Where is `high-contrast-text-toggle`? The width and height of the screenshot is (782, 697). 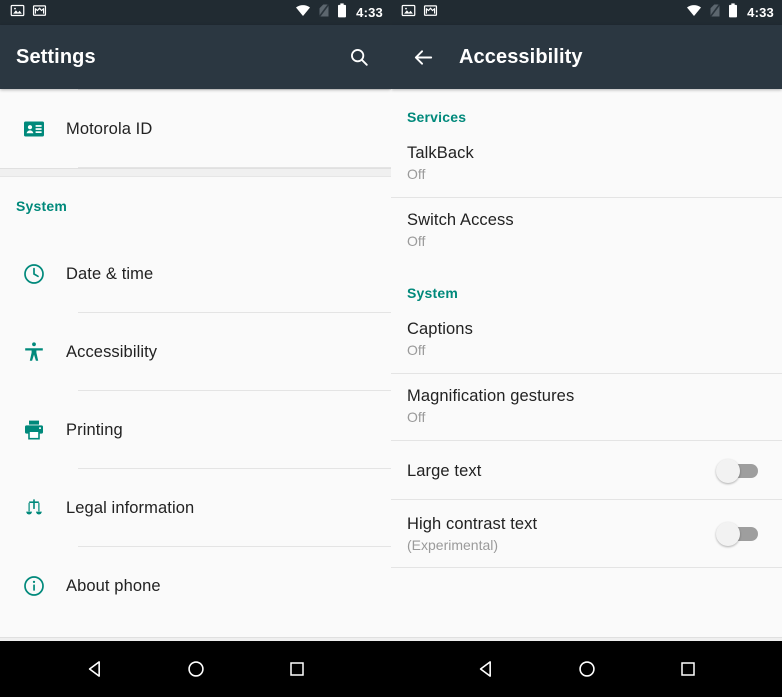 high-contrast-text-toggle is located at coordinates (738, 534).